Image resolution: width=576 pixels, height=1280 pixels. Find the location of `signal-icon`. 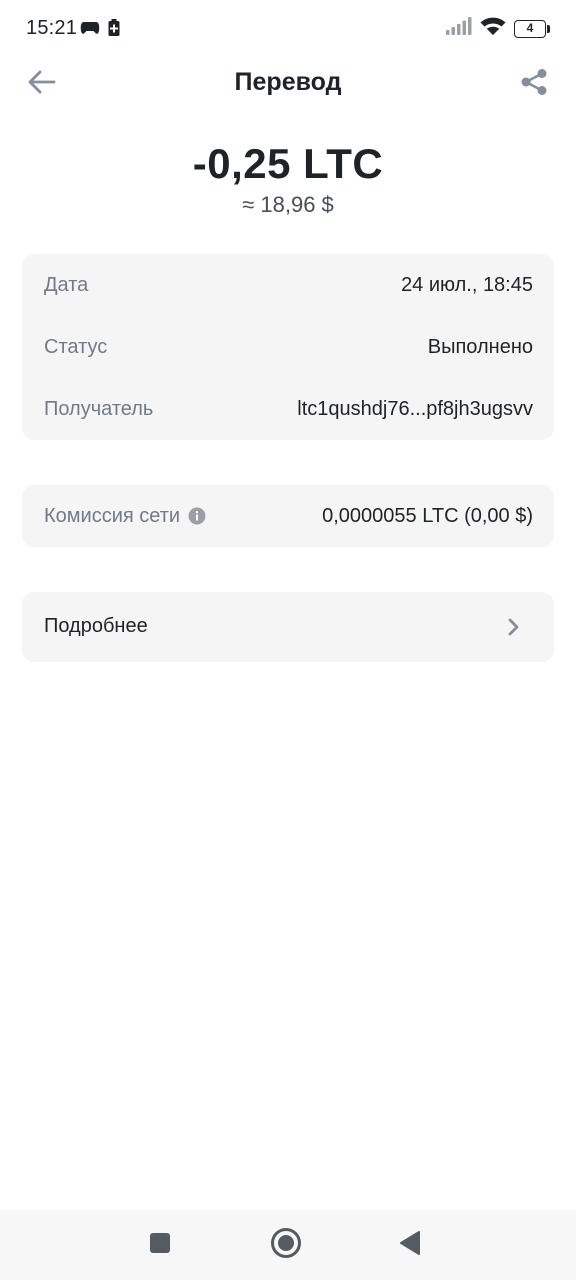

signal-icon is located at coordinates (459, 28).